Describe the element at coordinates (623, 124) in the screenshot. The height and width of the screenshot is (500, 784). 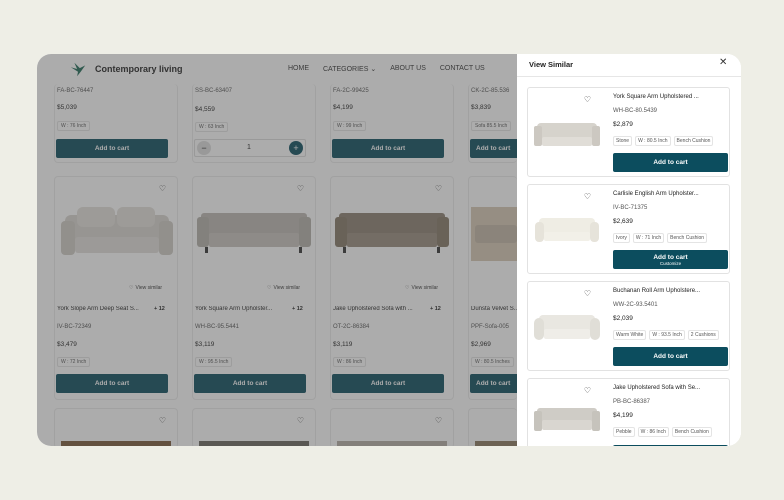
I see `product-price: $2,879` at that location.